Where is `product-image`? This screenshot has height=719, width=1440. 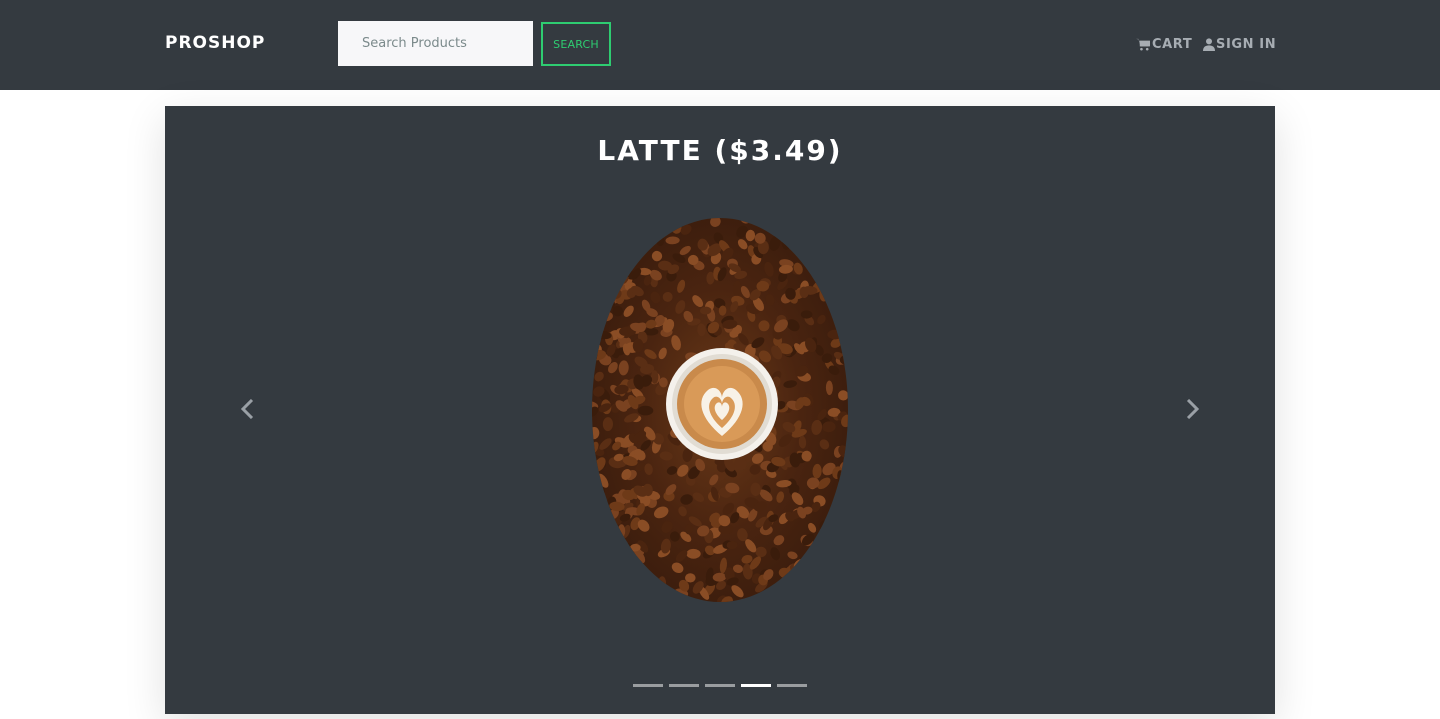
product-image is located at coordinates (720, 410).